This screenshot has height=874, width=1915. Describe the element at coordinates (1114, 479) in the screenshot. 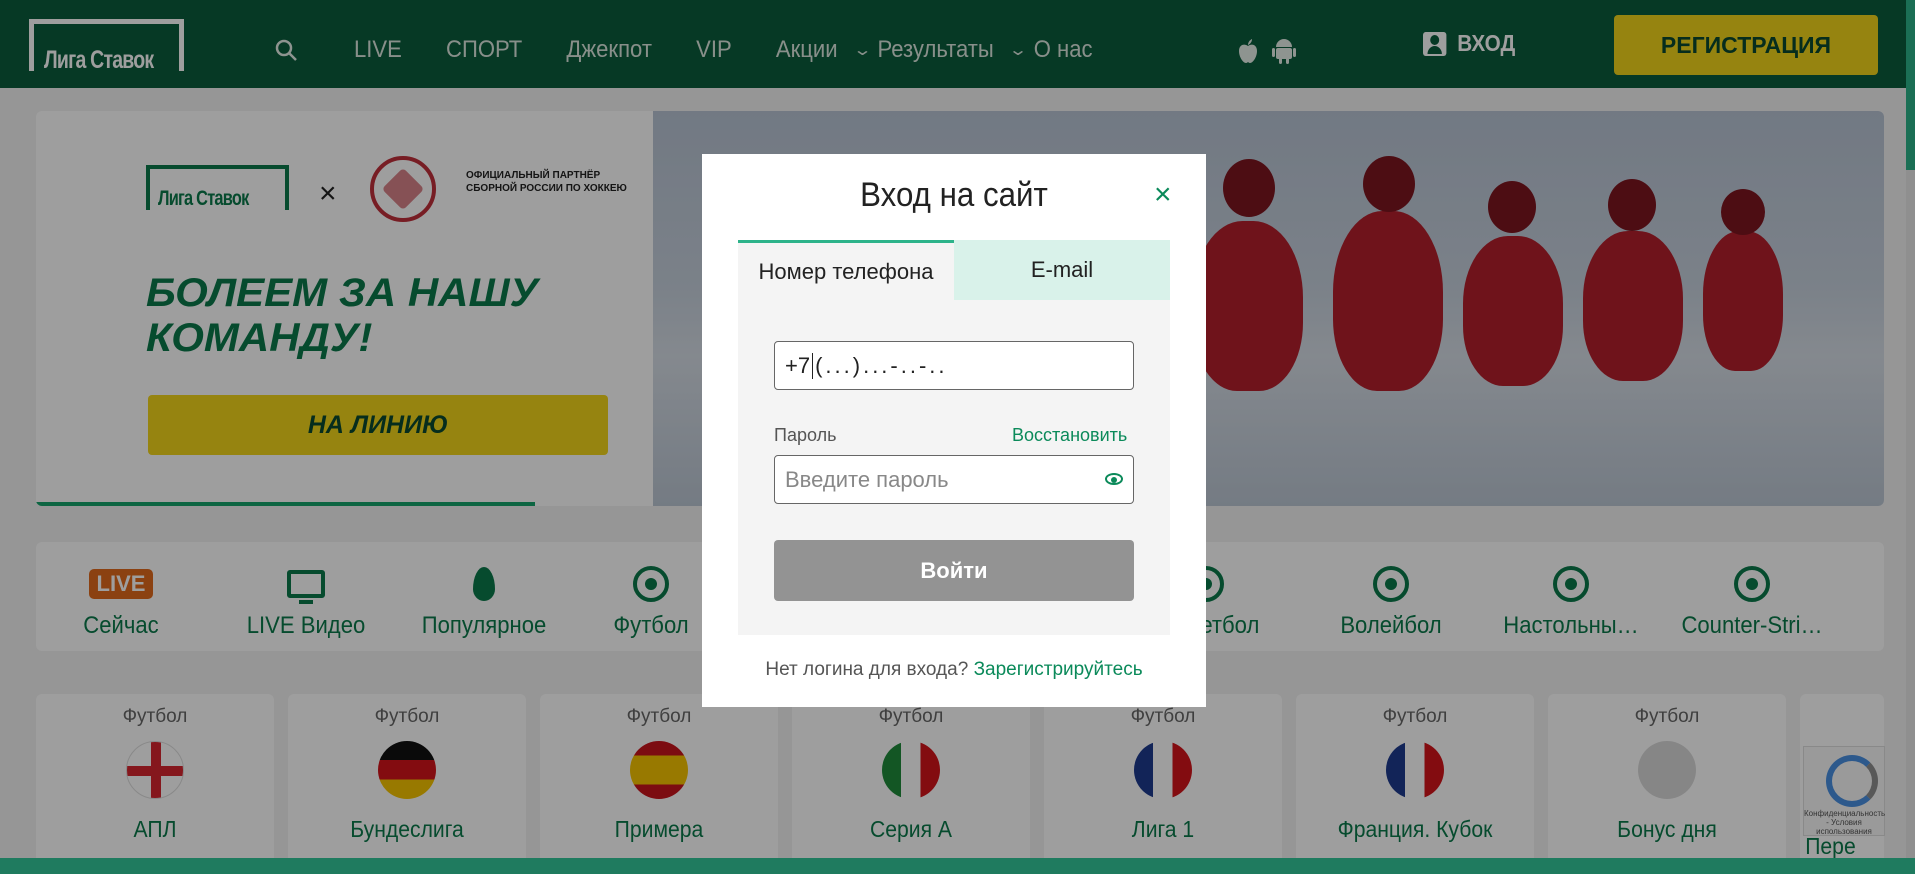

I see `eye-icon` at that location.